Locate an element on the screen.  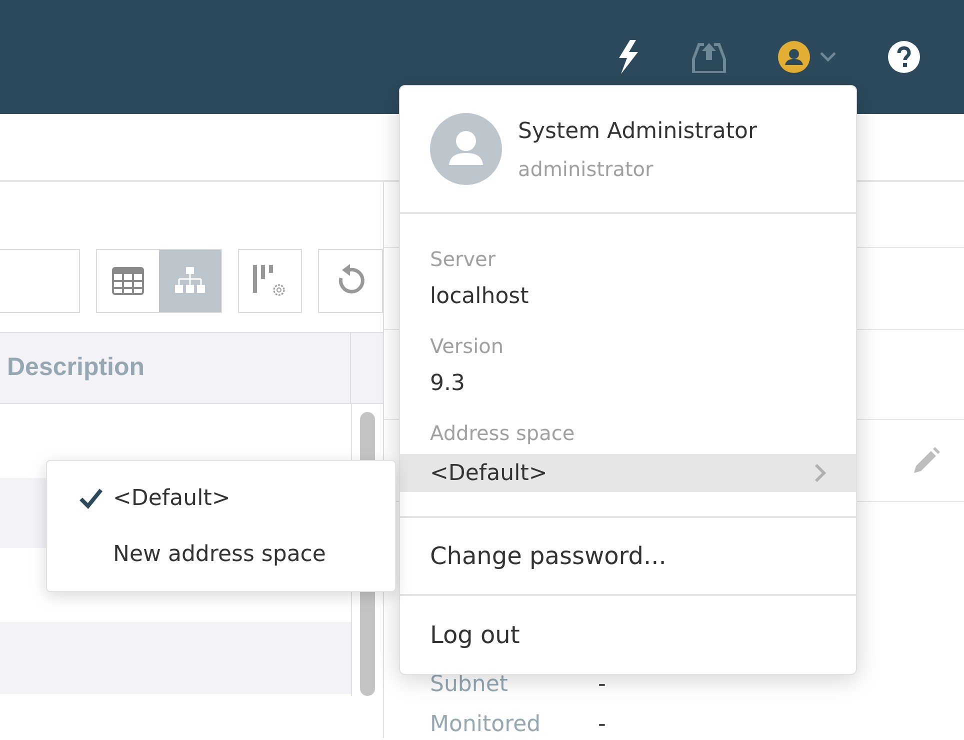
lightning-icon is located at coordinates (628, 57).